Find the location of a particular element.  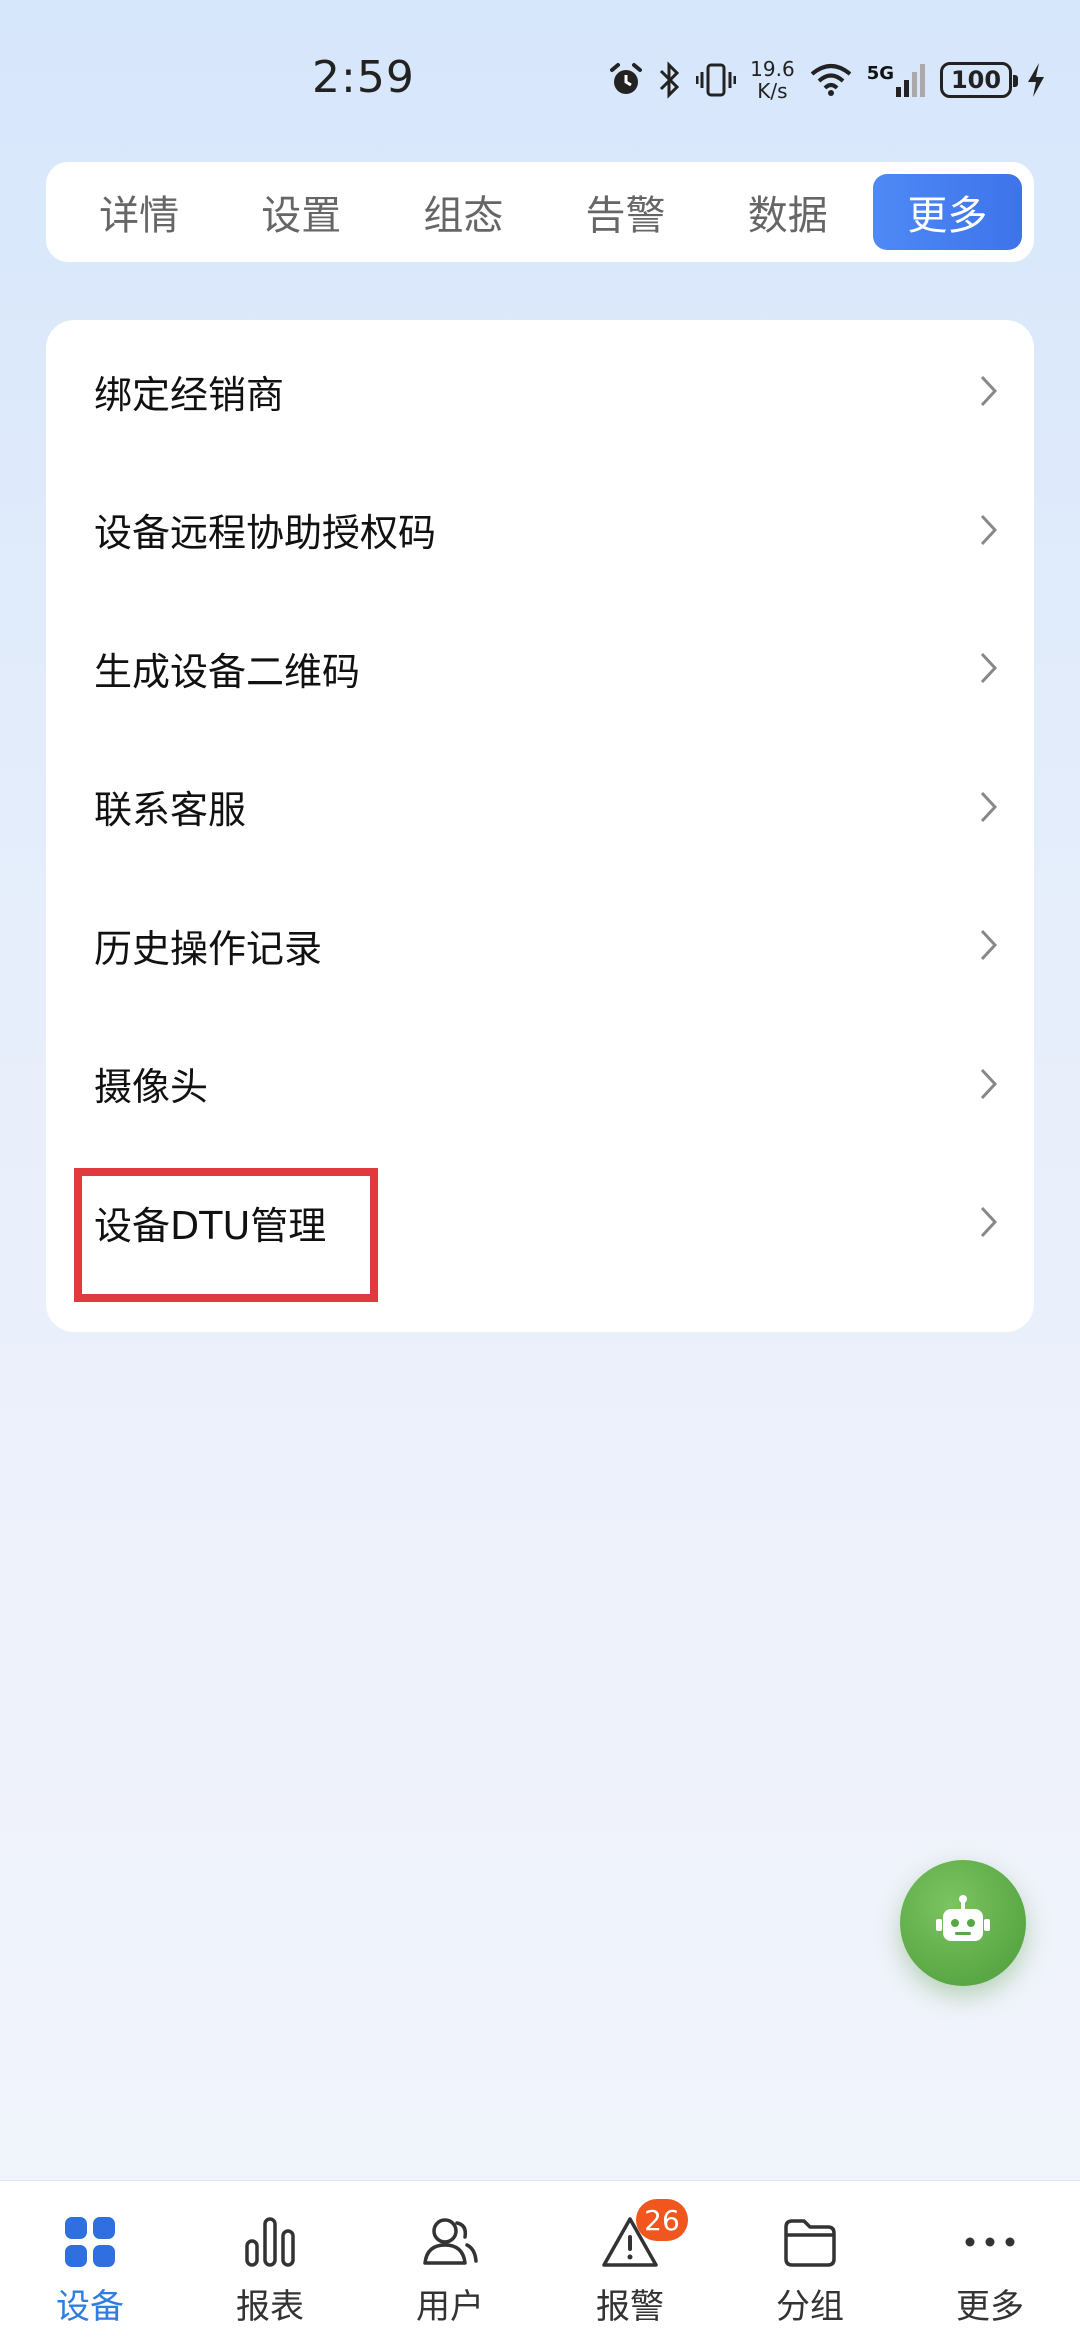

nav-label: 更多 is located at coordinates (990, 2307).